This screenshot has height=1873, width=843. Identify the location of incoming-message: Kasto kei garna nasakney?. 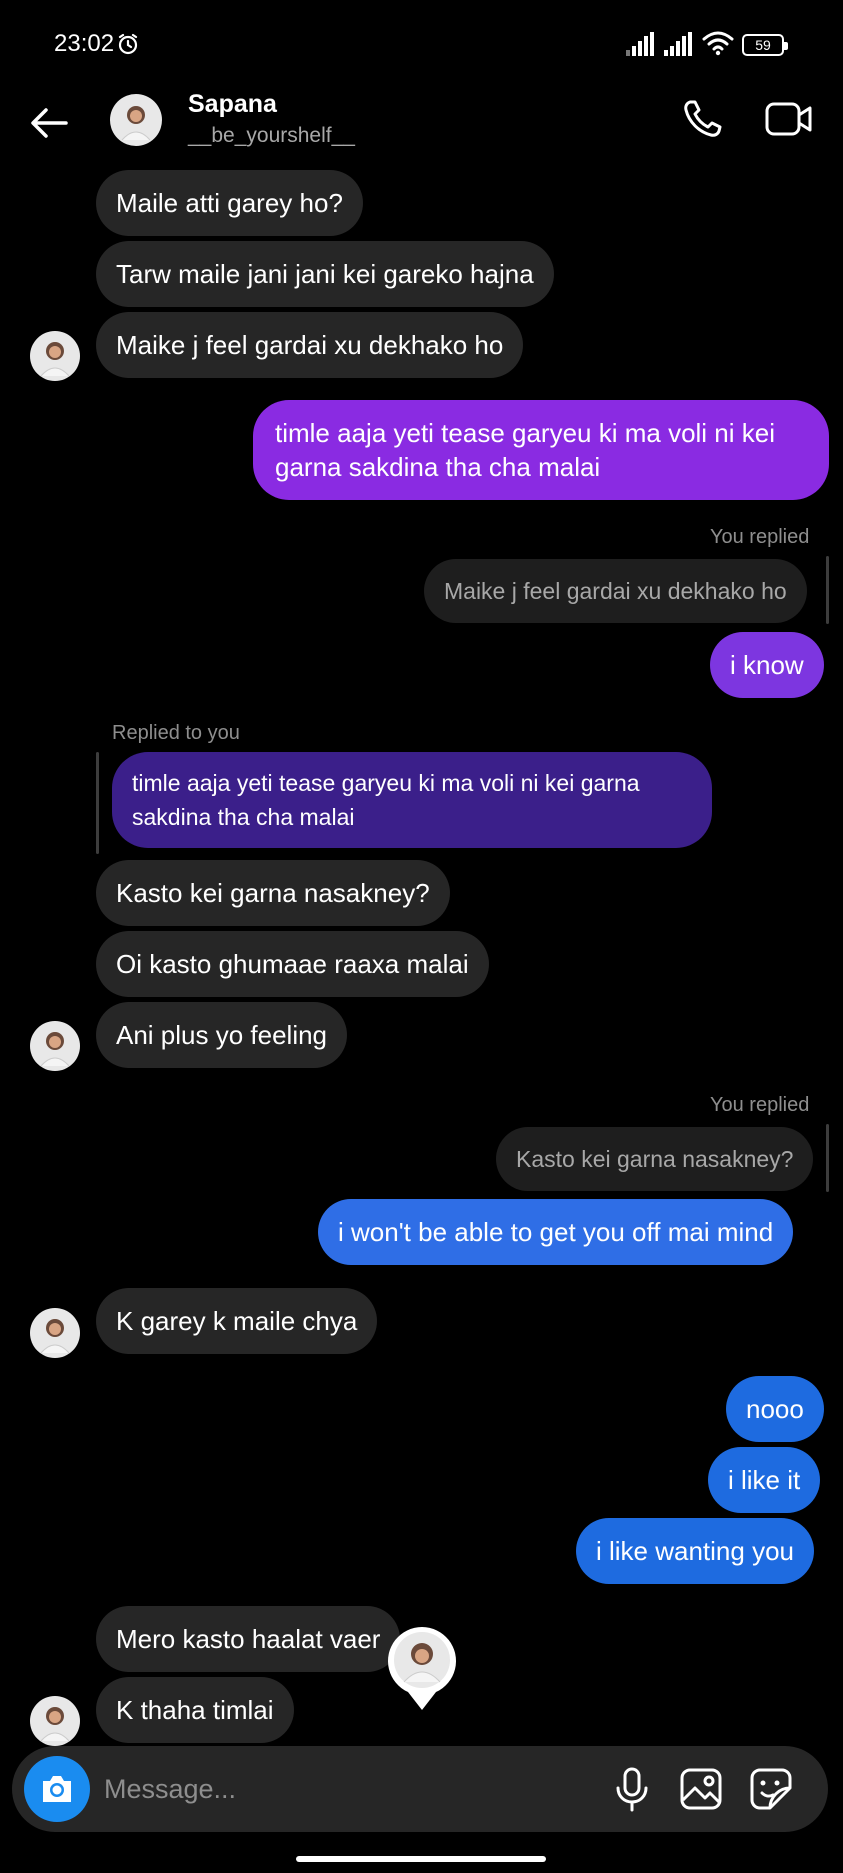
(273, 893).